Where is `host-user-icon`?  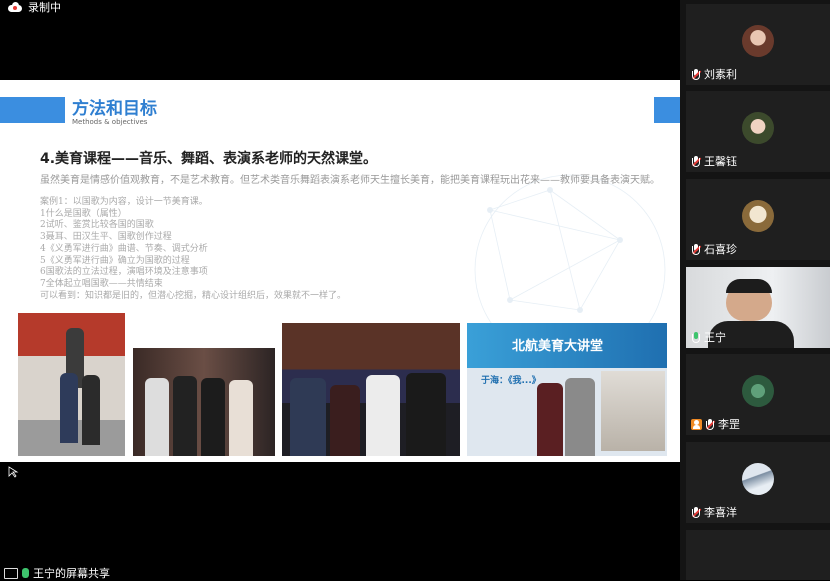 host-user-icon is located at coordinates (696, 424).